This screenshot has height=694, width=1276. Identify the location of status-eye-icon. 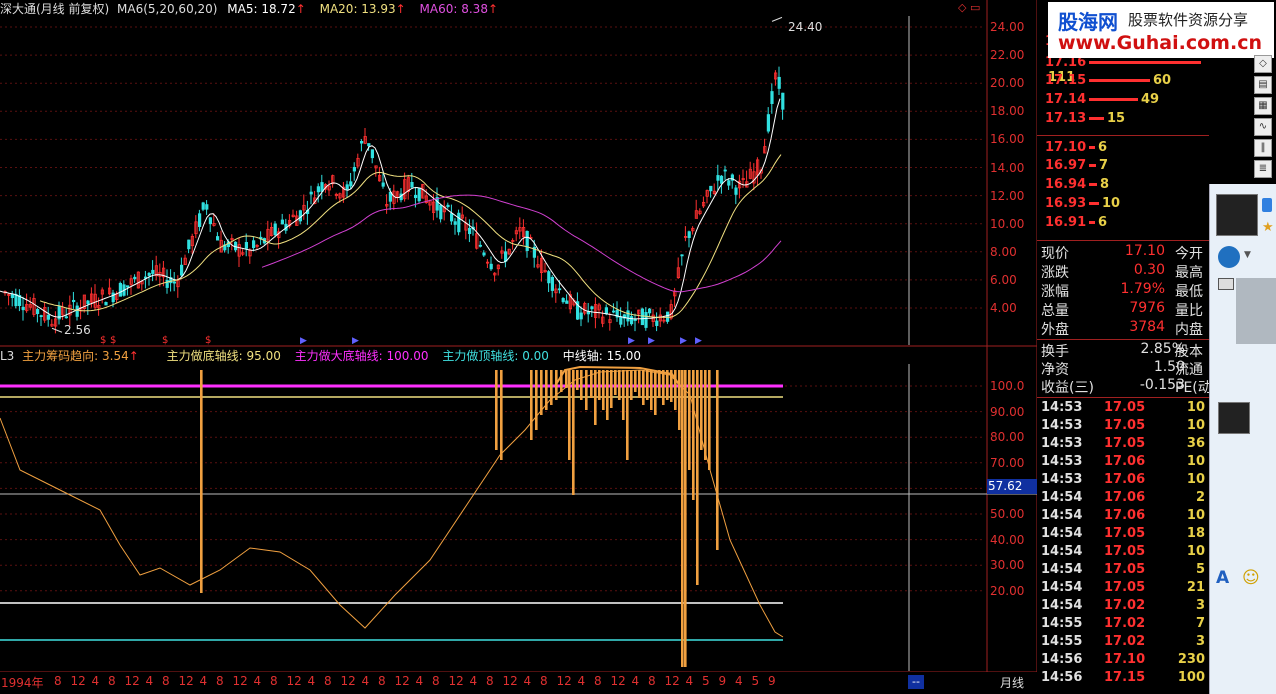
(1229, 257).